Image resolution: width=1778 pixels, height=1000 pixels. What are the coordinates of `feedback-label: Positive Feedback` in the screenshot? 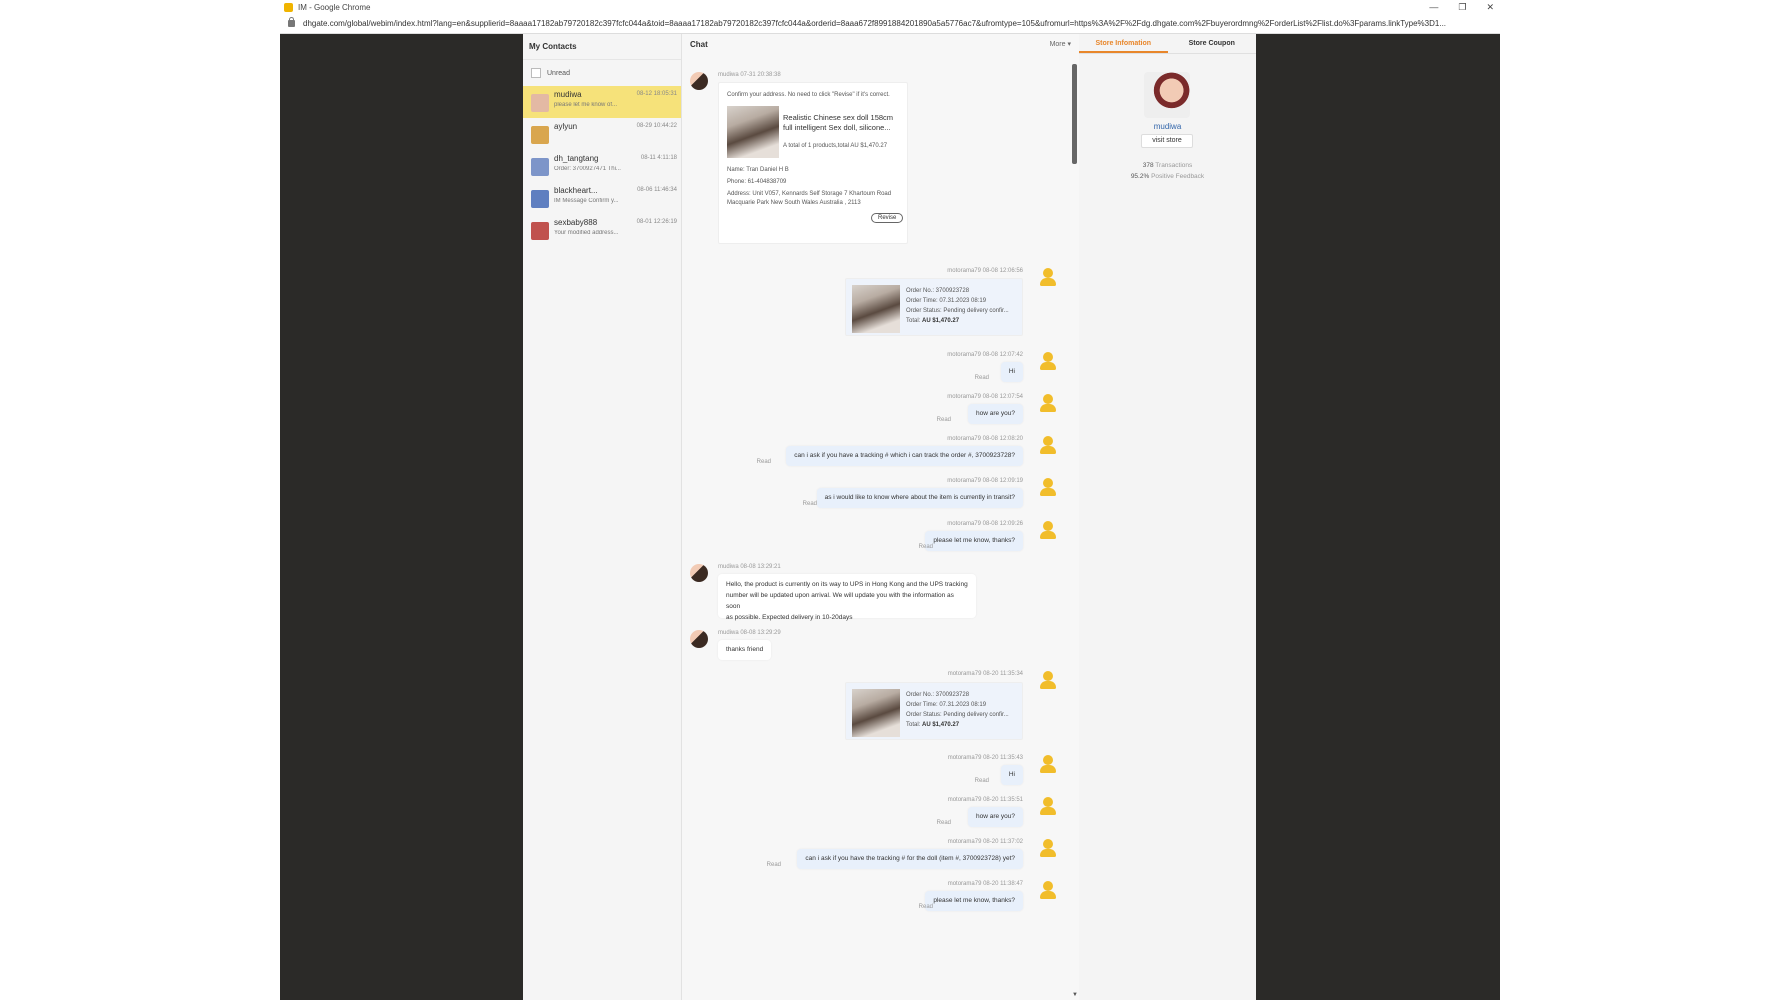 It's located at (1178, 176).